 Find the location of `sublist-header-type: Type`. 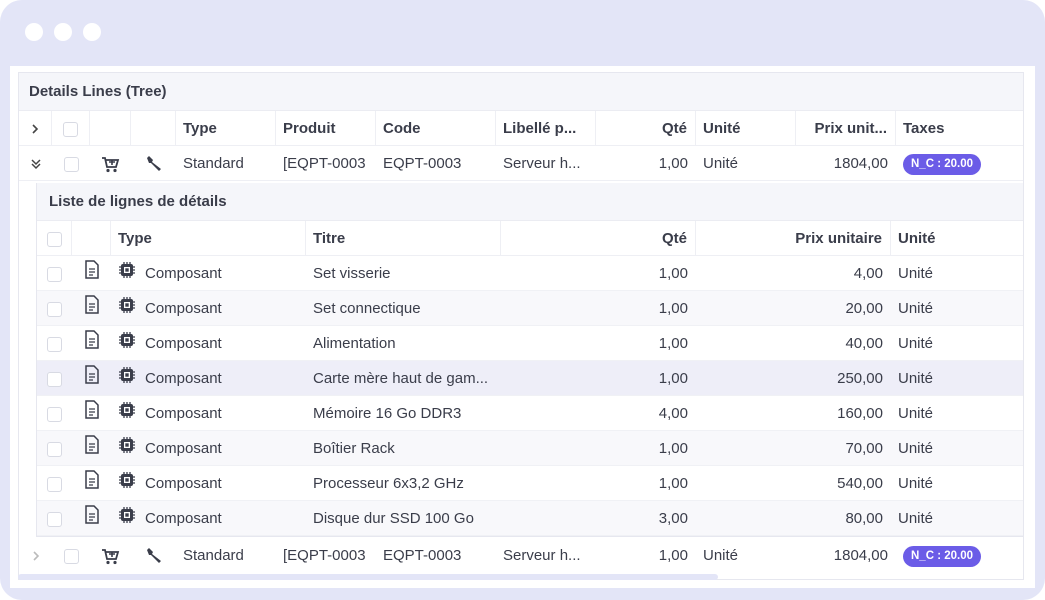

sublist-header-type: Type is located at coordinates (208, 238).